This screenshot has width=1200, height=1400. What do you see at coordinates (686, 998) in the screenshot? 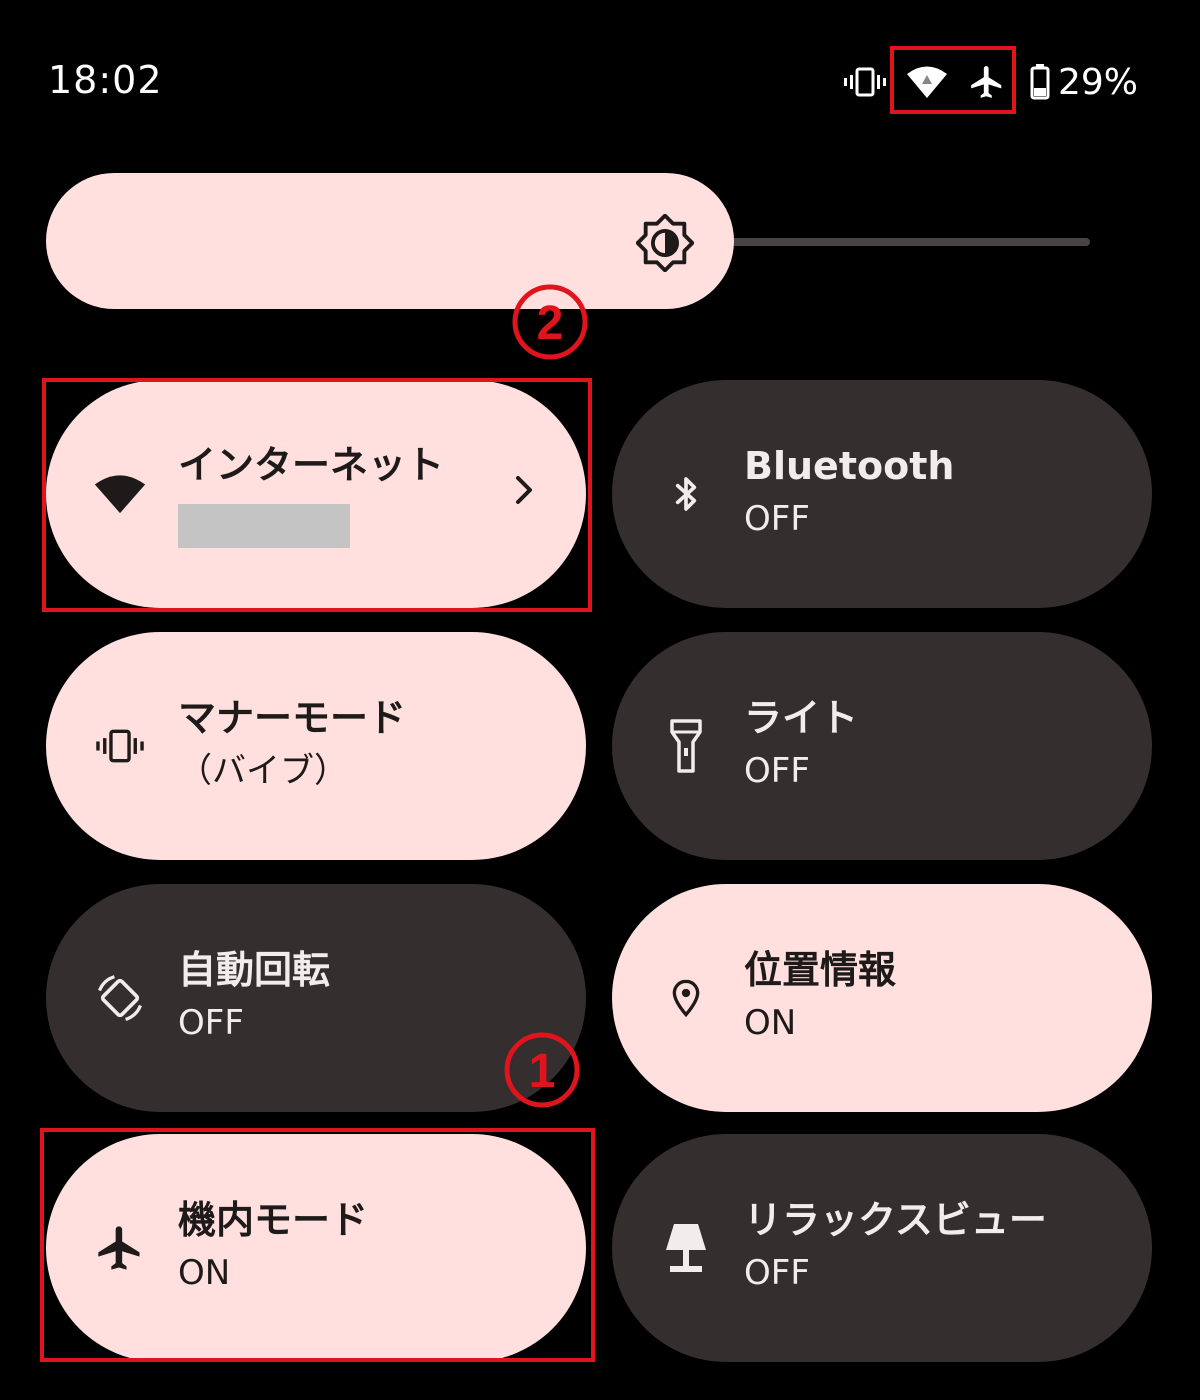
I see `location-icon` at bounding box center [686, 998].